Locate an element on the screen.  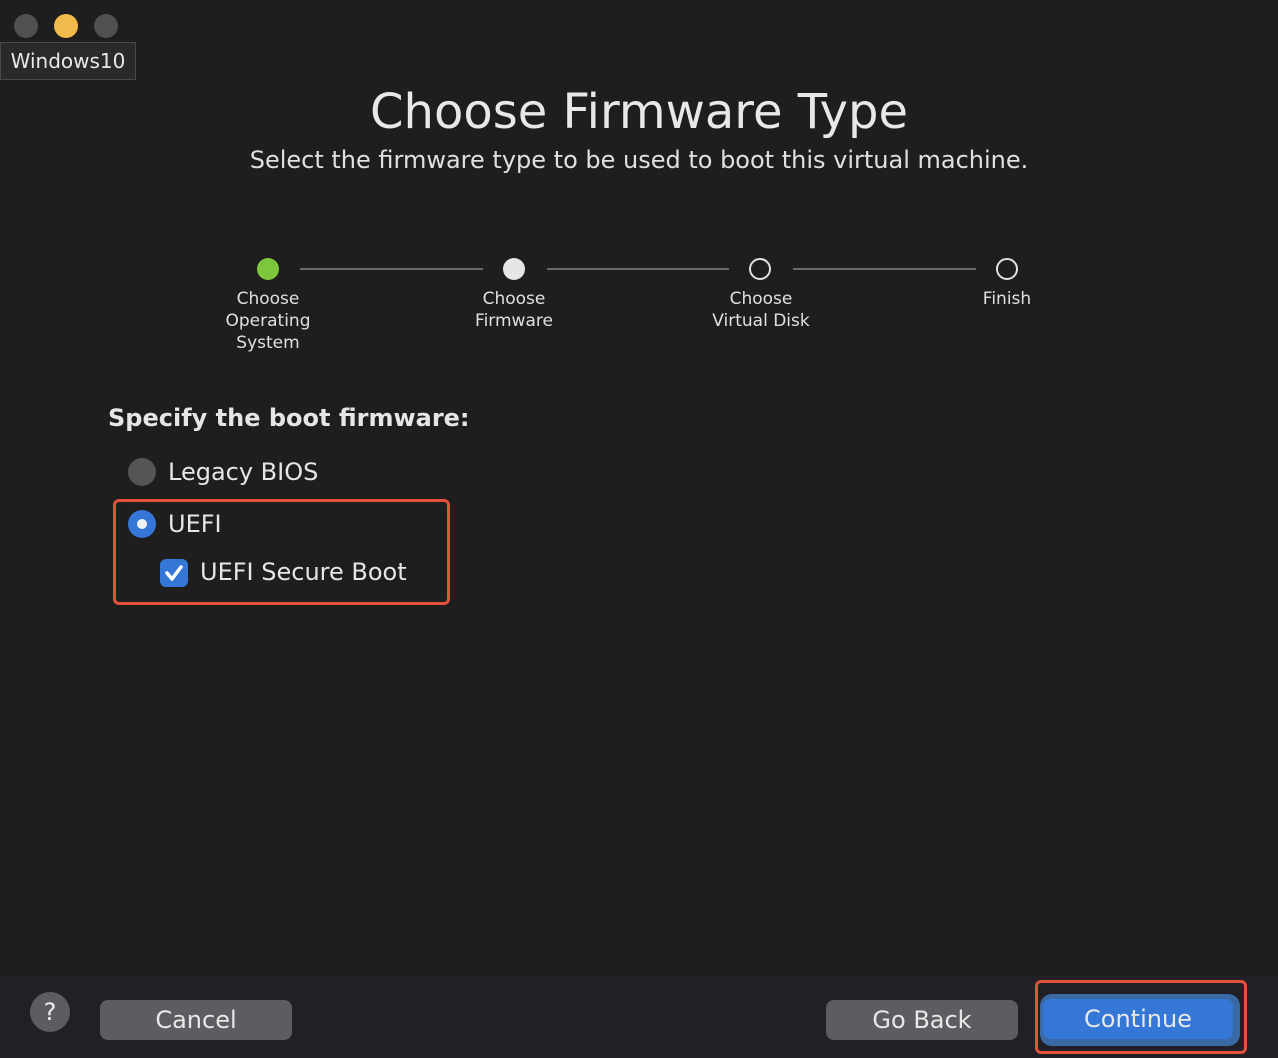
checkmark-icon is located at coordinates (174, 573).